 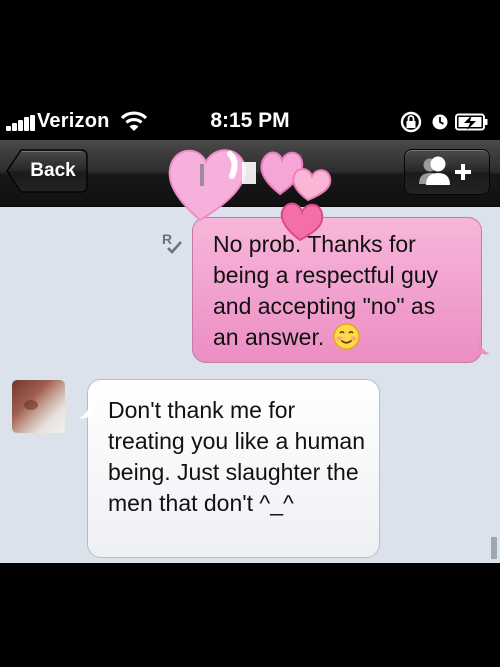 What do you see at coordinates (494, 548) in the screenshot?
I see `scroll-indicator` at bounding box center [494, 548].